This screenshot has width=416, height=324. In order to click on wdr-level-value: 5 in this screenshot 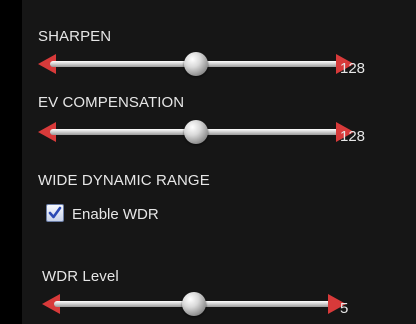, I will do `click(344, 308)`.